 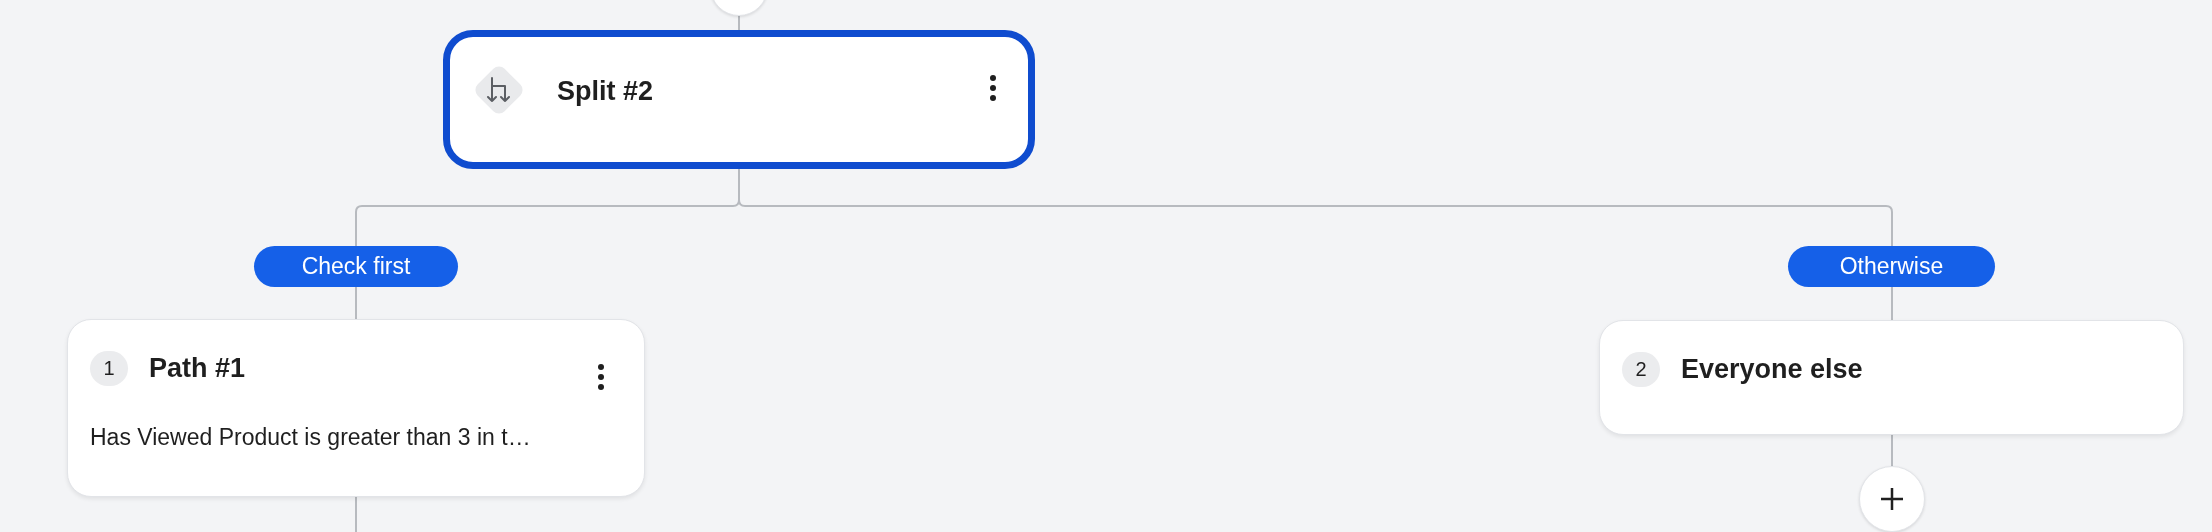 I want to click on path-number: 1, so click(x=109, y=368).